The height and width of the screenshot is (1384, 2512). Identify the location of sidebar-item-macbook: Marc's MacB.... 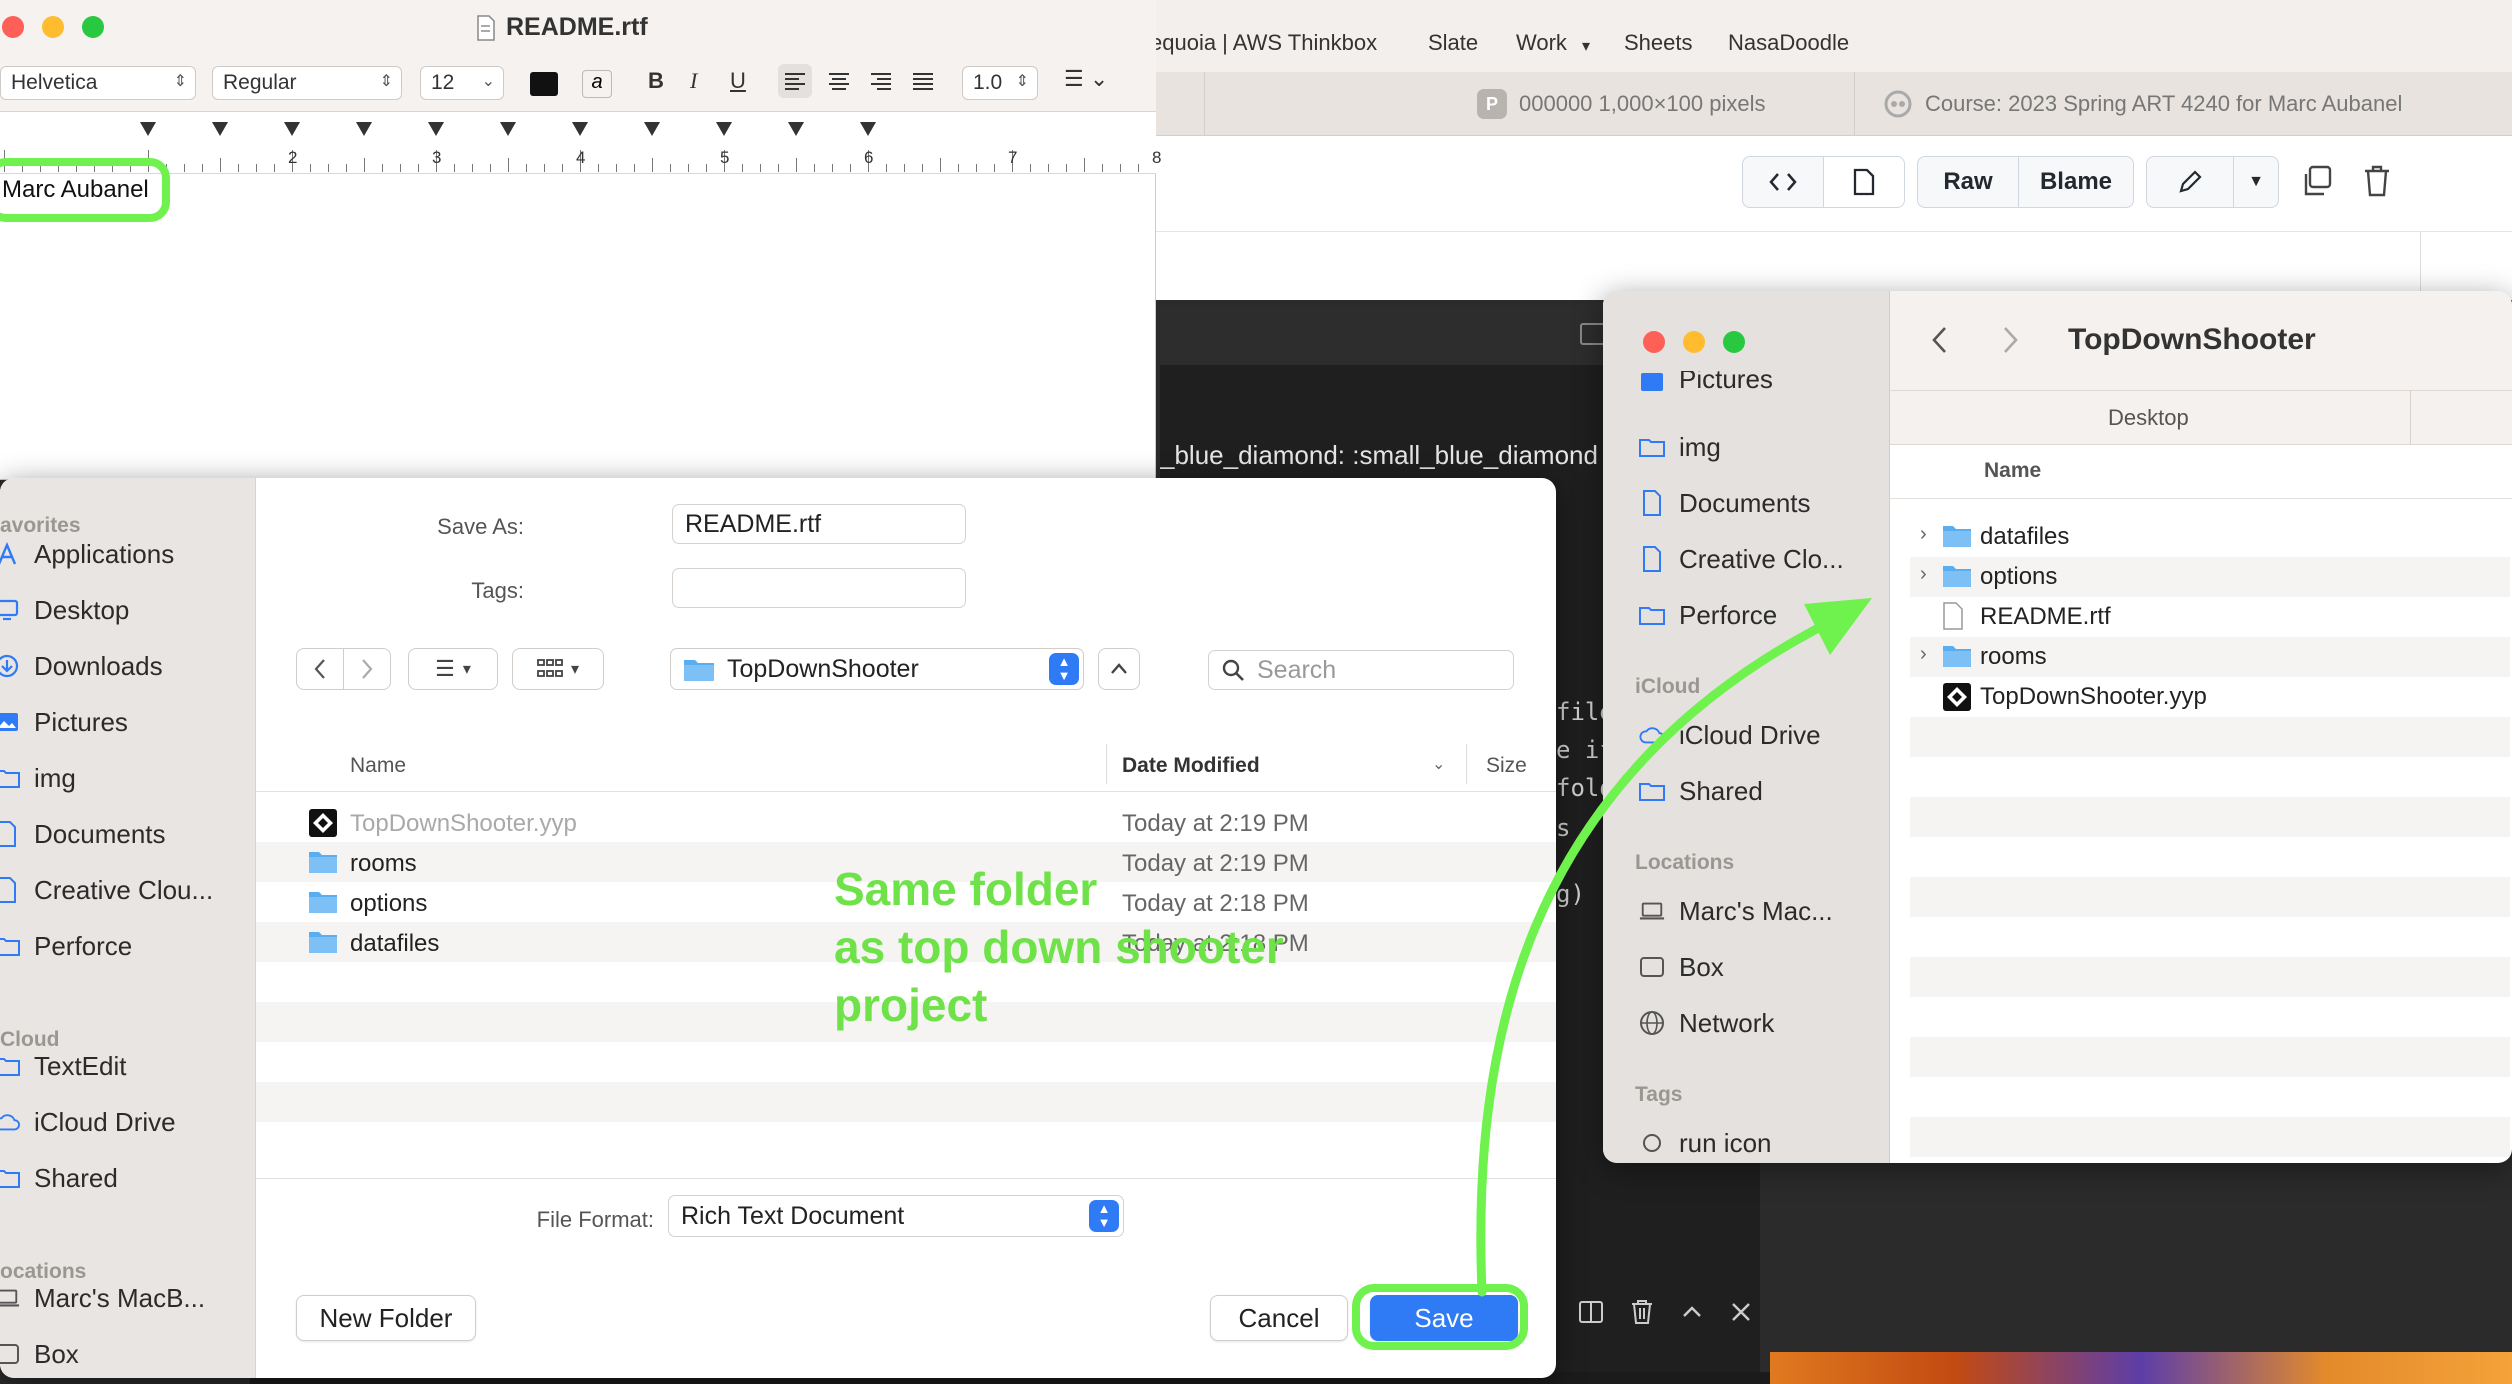
(102, 1298).